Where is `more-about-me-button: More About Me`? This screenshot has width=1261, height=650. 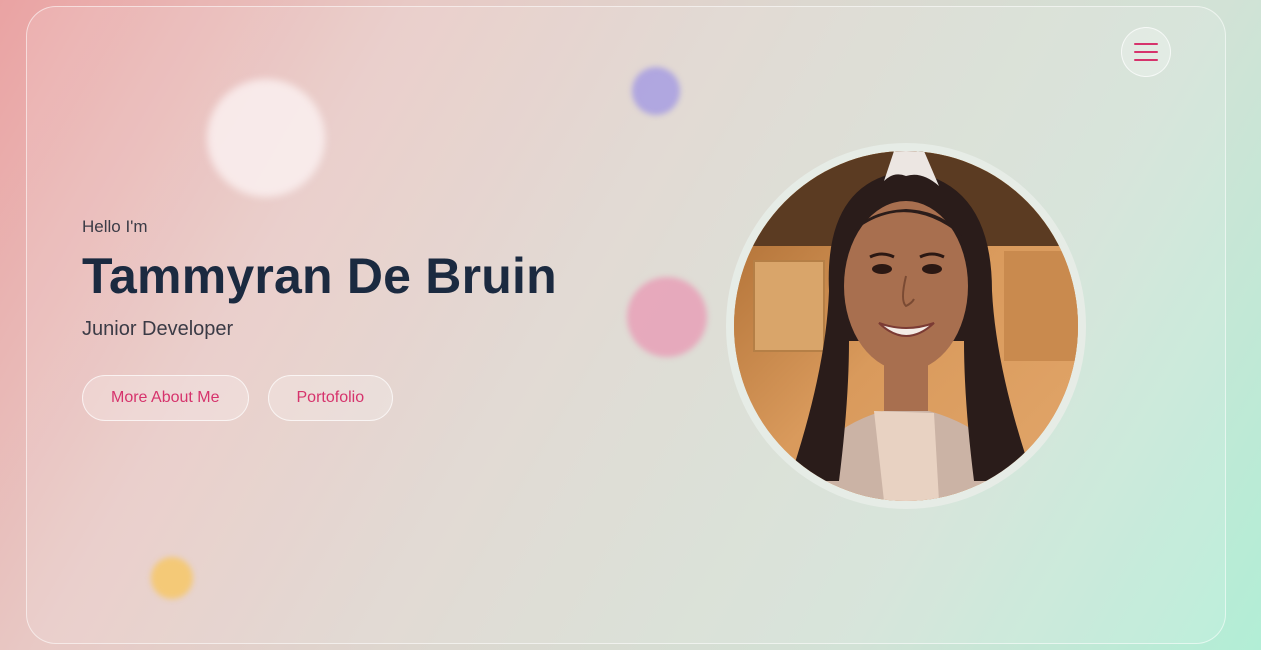 more-about-me-button: More About Me is located at coordinates (165, 398).